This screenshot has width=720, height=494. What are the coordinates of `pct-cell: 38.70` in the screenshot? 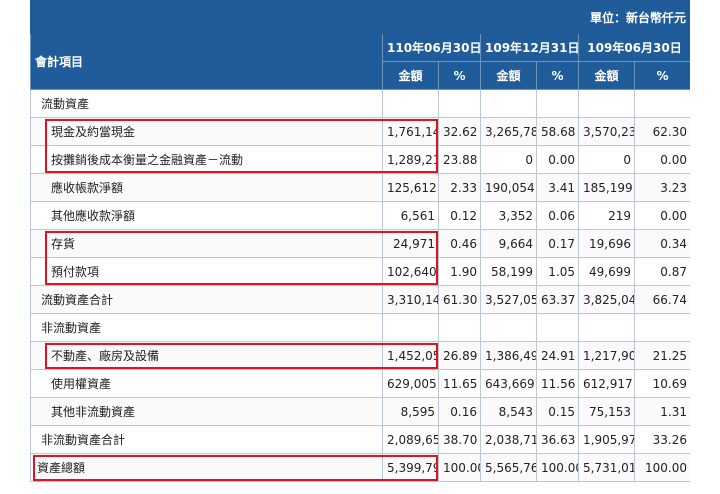 It's located at (459, 439).